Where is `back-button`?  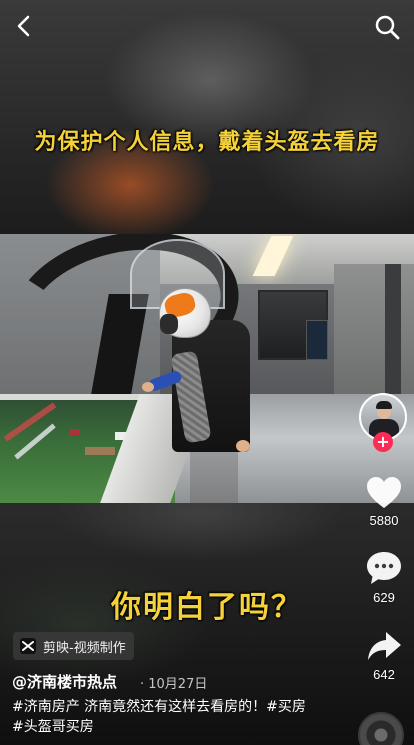
back-button is located at coordinates (24, 26).